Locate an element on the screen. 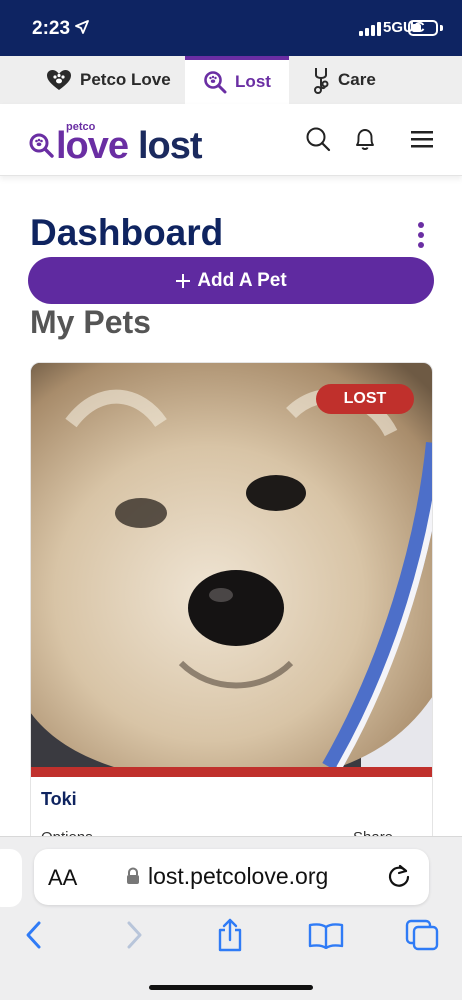 The height and width of the screenshot is (1000, 462). menu-button is located at coordinates (422, 139).